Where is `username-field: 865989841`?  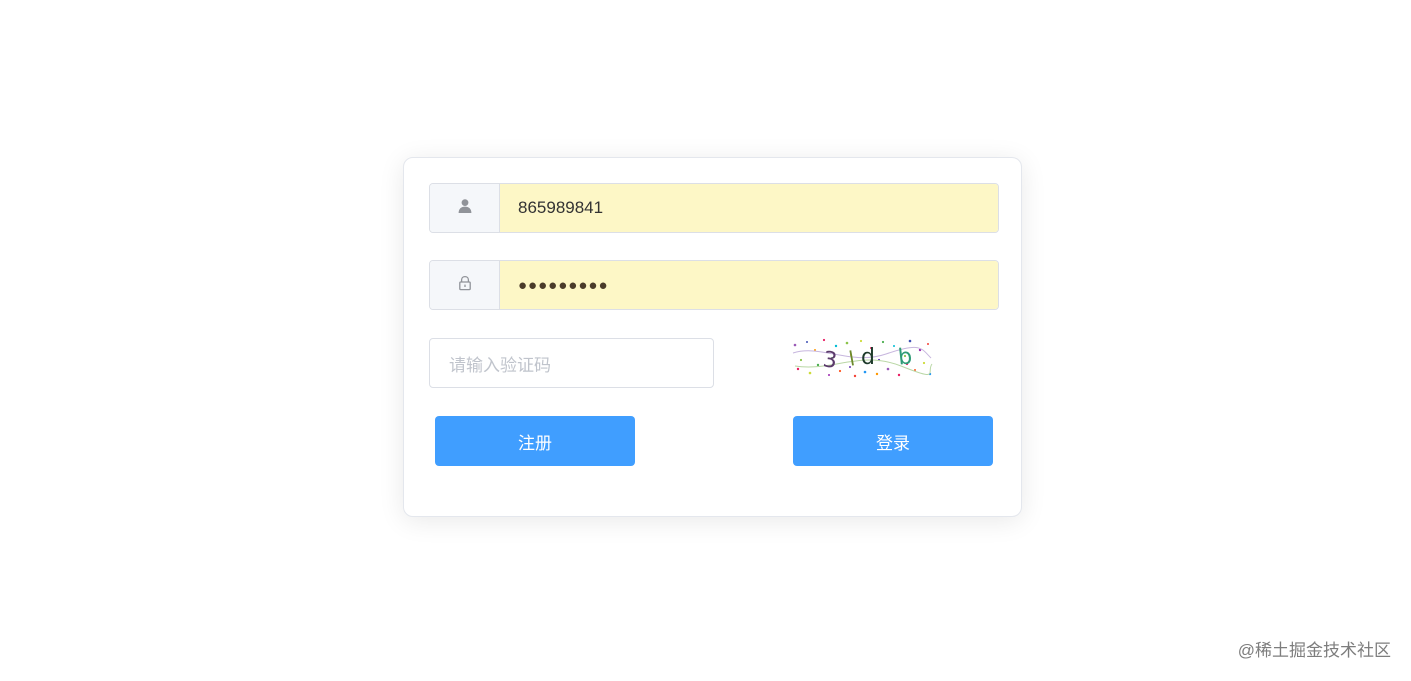 username-field: 865989841 is located at coordinates (749, 208).